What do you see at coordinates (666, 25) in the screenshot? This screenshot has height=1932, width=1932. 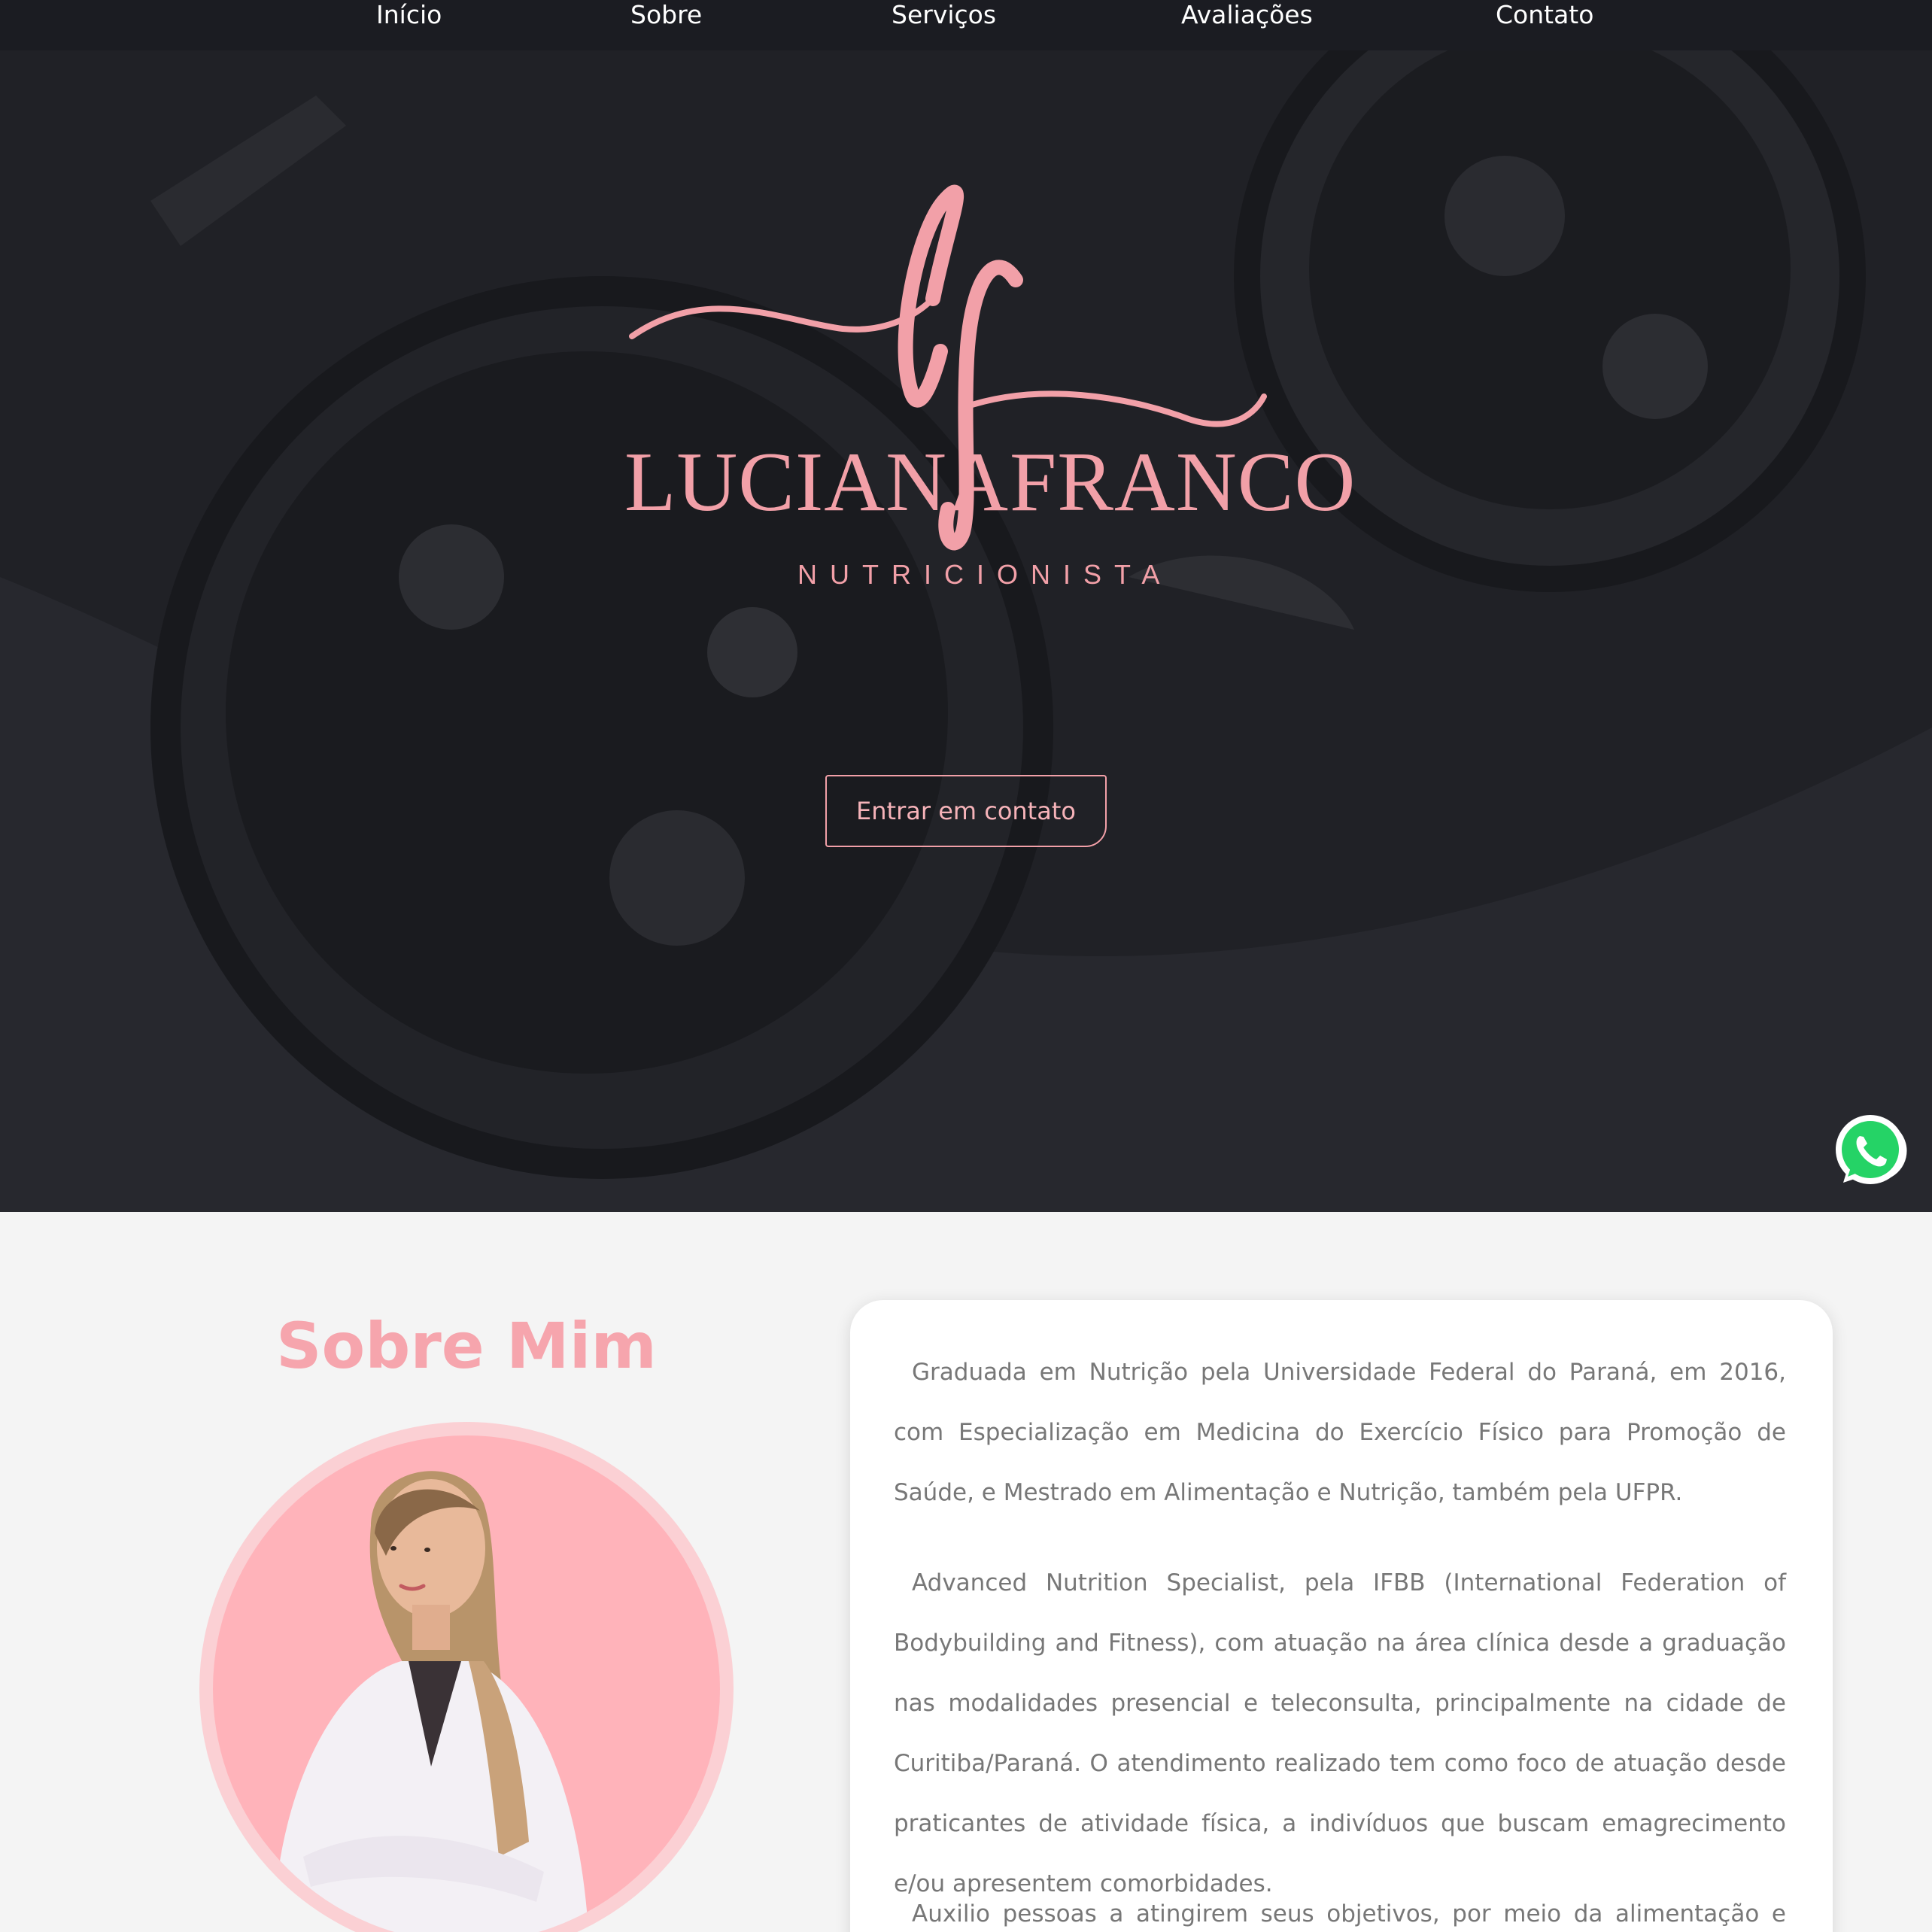 I see `nav-item-sobre: Sobre` at bounding box center [666, 25].